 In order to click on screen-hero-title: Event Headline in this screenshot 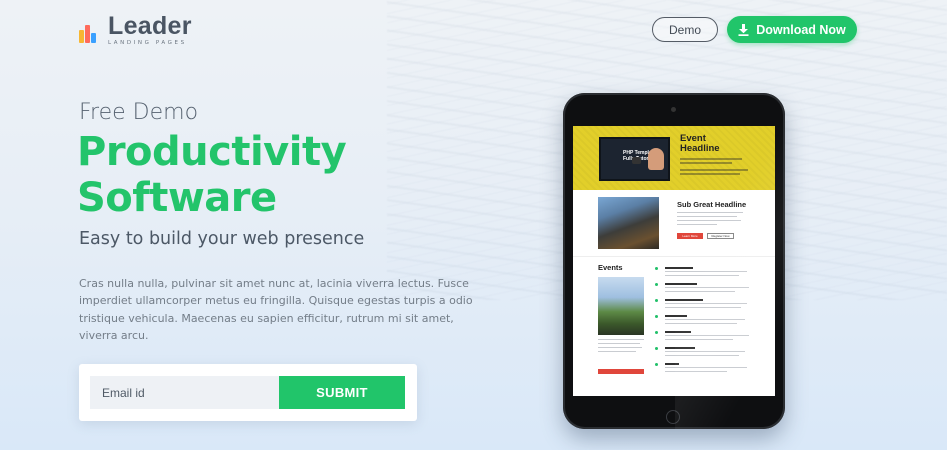, I will do `click(700, 144)`.